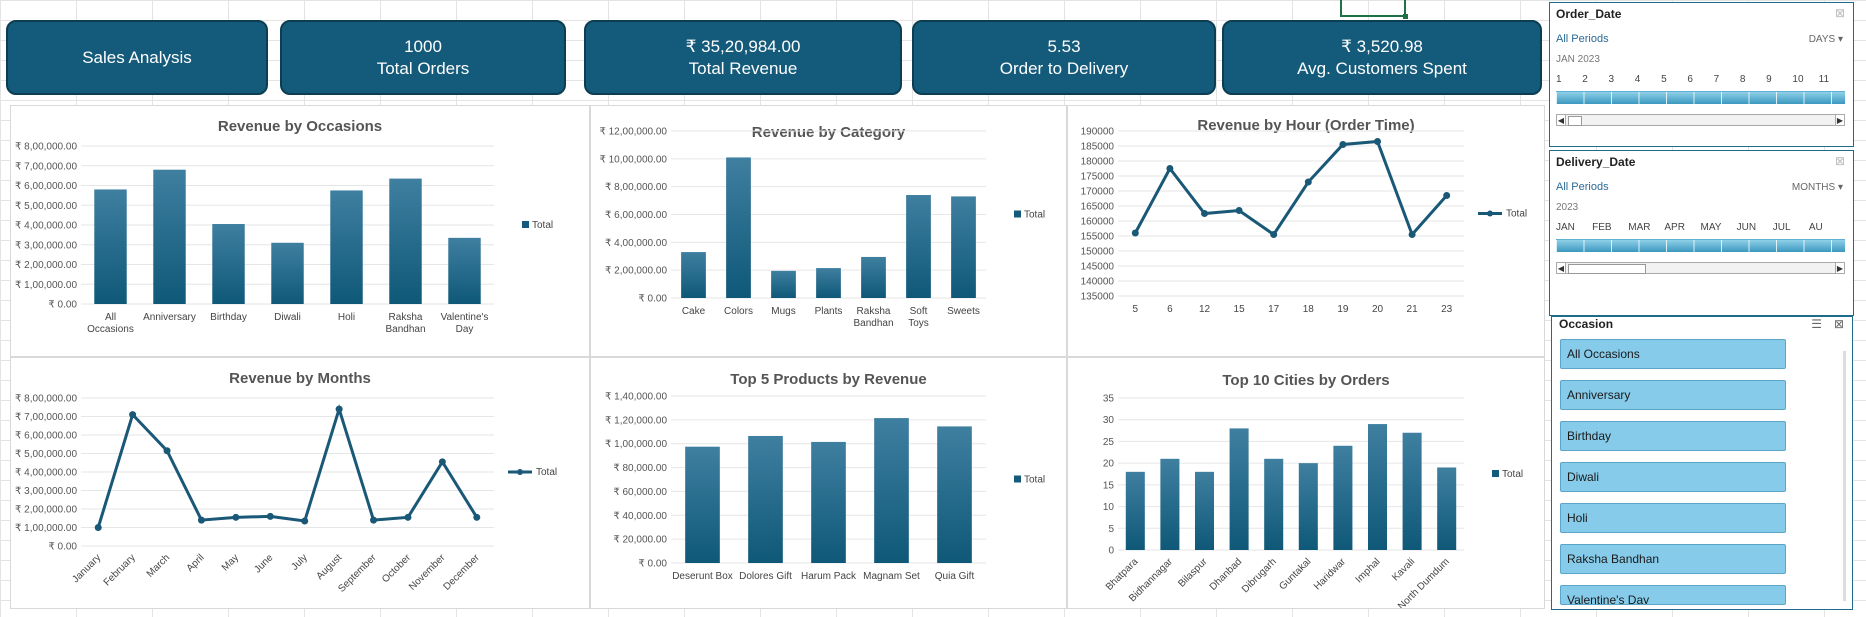  Describe the element at coordinates (636, 397) in the screenshot. I see `y-tick-label: ₹ 1,40,000.00` at that location.